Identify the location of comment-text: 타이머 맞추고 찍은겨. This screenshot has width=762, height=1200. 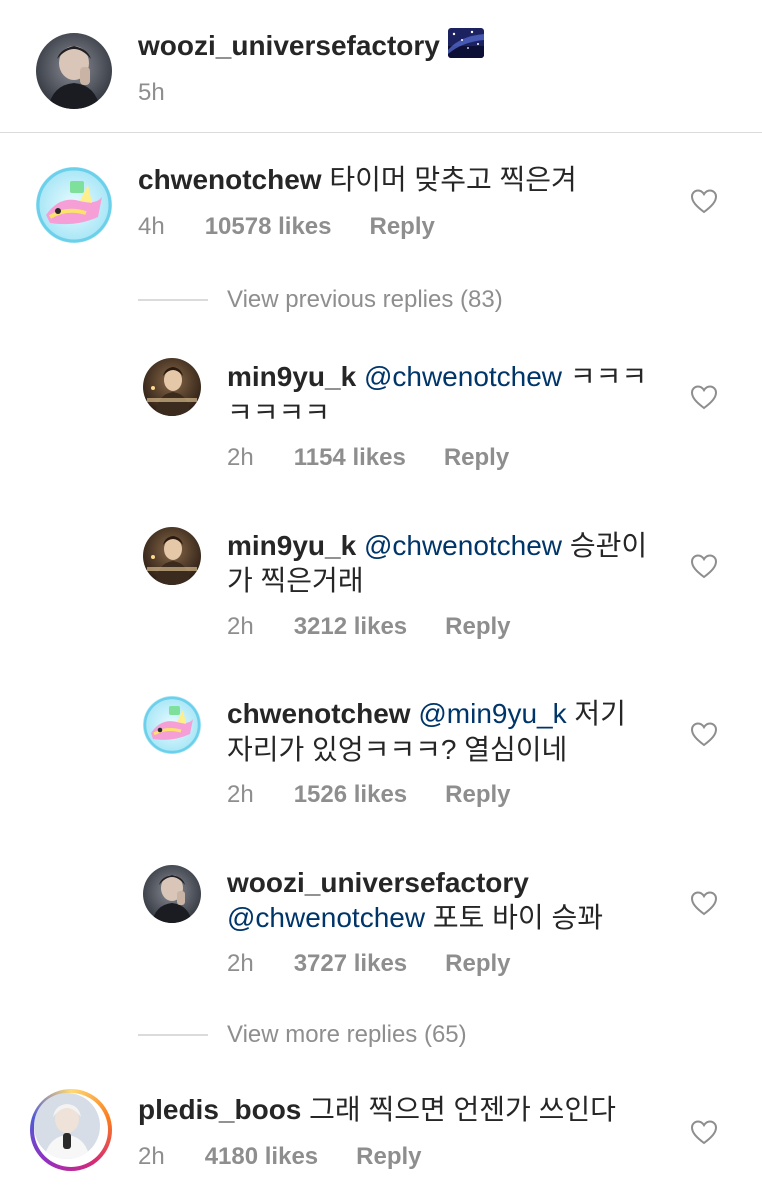
(453, 179).